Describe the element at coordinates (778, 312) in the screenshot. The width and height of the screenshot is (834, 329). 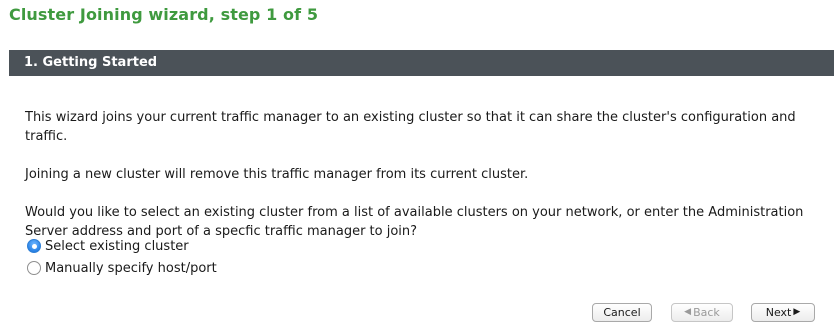
I see `next-button-label: Next` at that location.